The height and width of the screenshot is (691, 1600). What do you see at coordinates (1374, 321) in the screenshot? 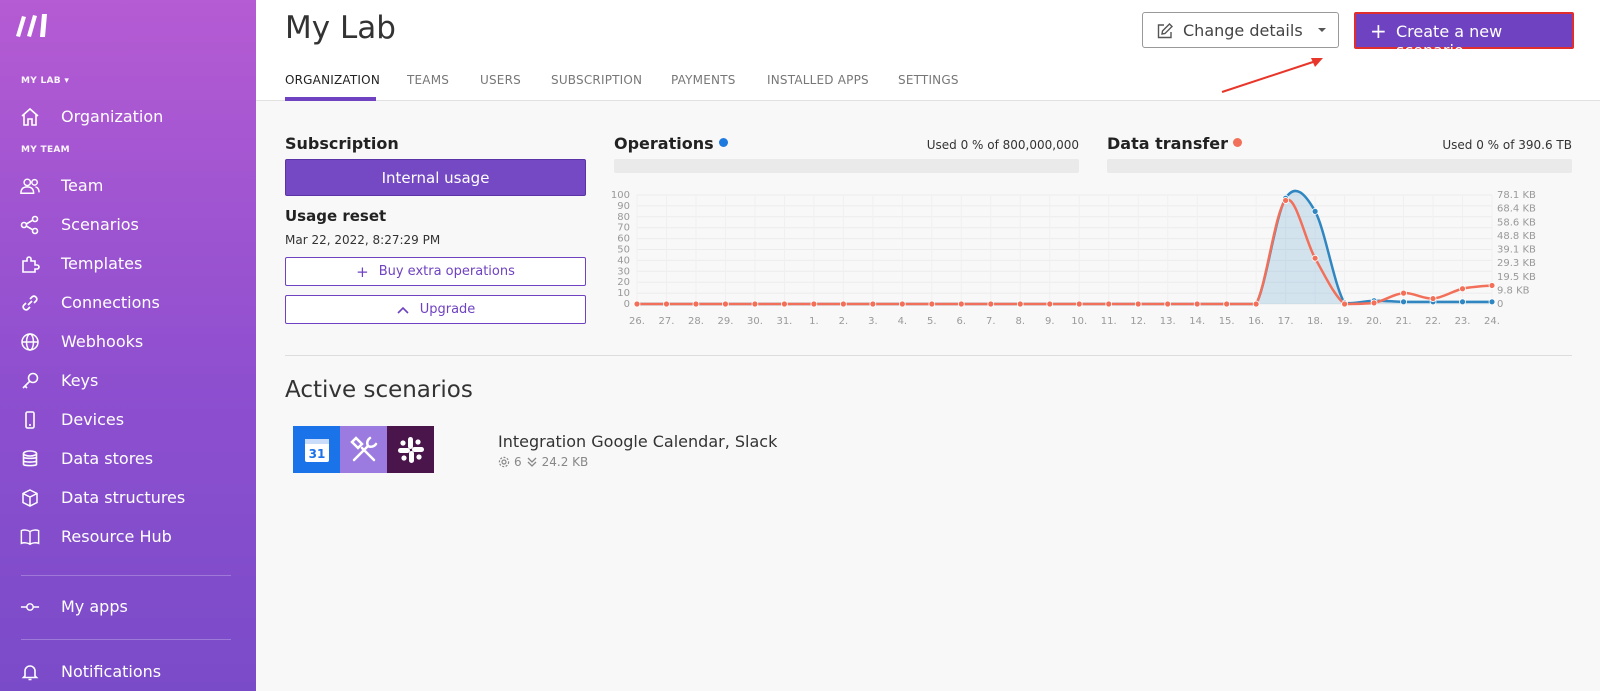
I see `x-tick-label: 20.` at bounding box center [1374, 321].